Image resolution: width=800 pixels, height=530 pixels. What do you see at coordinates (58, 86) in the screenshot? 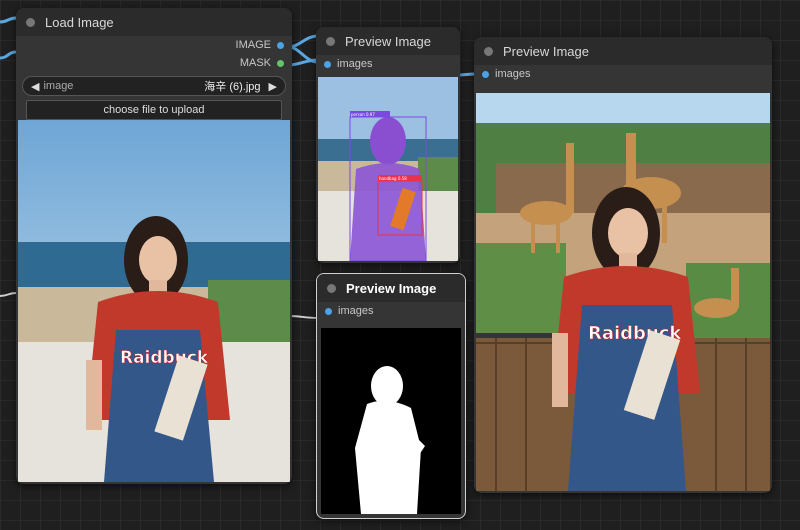
I see `image-widget-label: image` at bounding box center [58, 86].